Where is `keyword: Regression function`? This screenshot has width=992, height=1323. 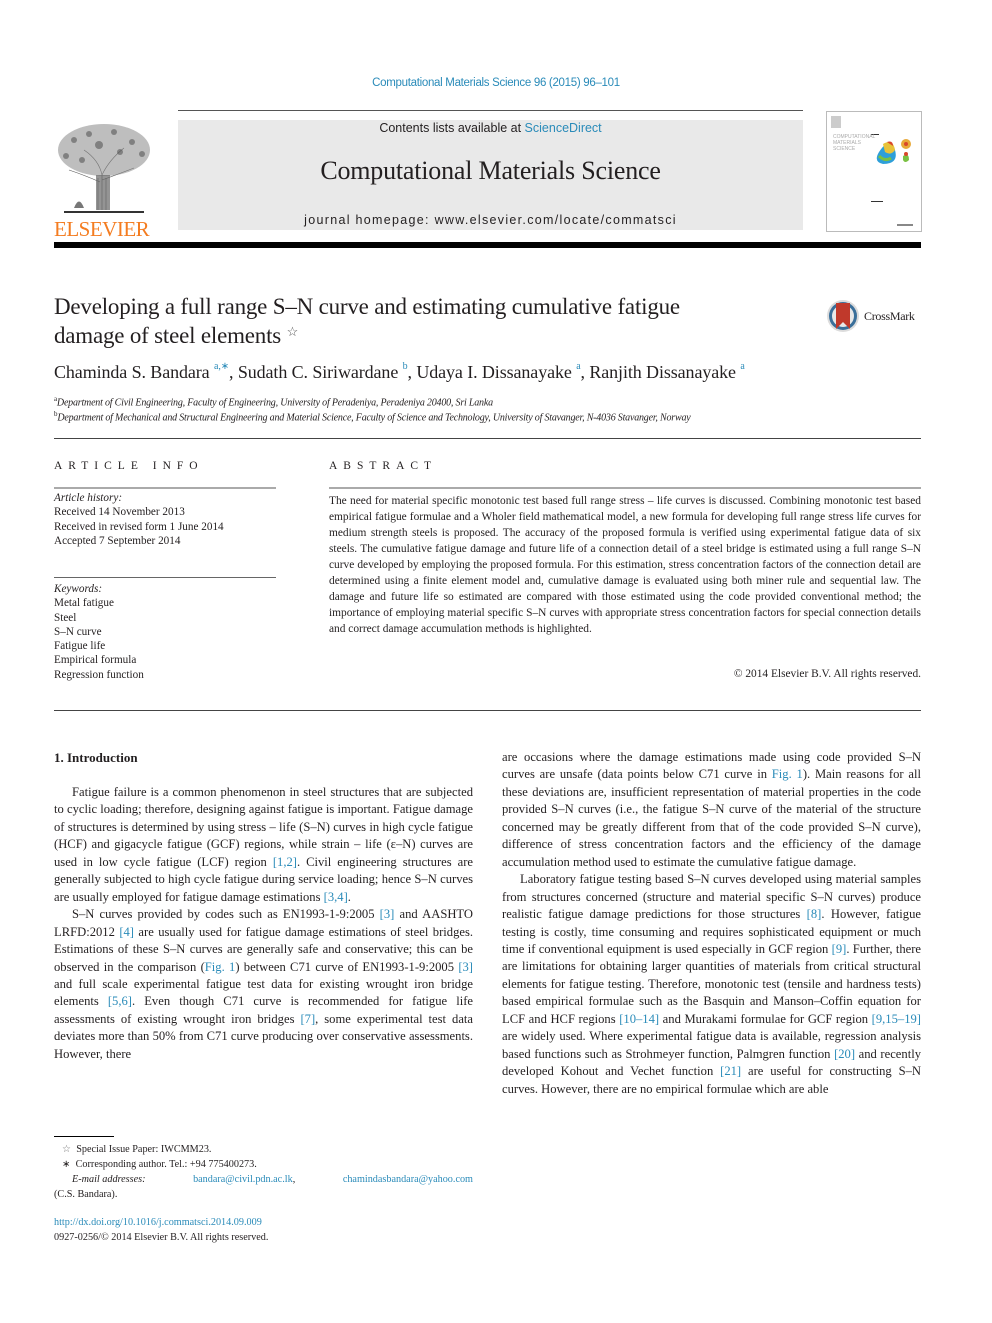
keyword: Regression function is located at coordinates (99, 674).